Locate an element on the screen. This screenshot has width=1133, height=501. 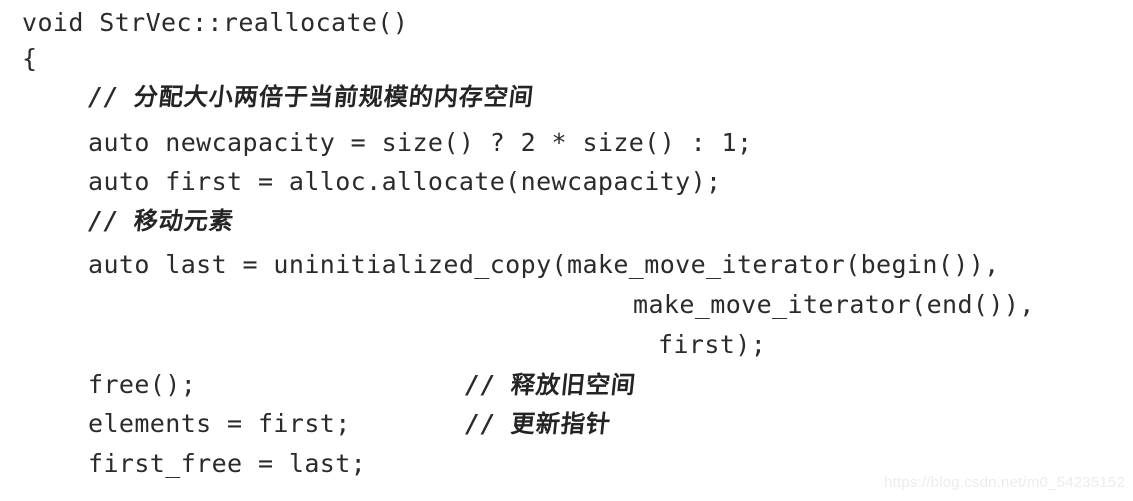
code-line-first-argument: first); is located at coordinates (712, 344).